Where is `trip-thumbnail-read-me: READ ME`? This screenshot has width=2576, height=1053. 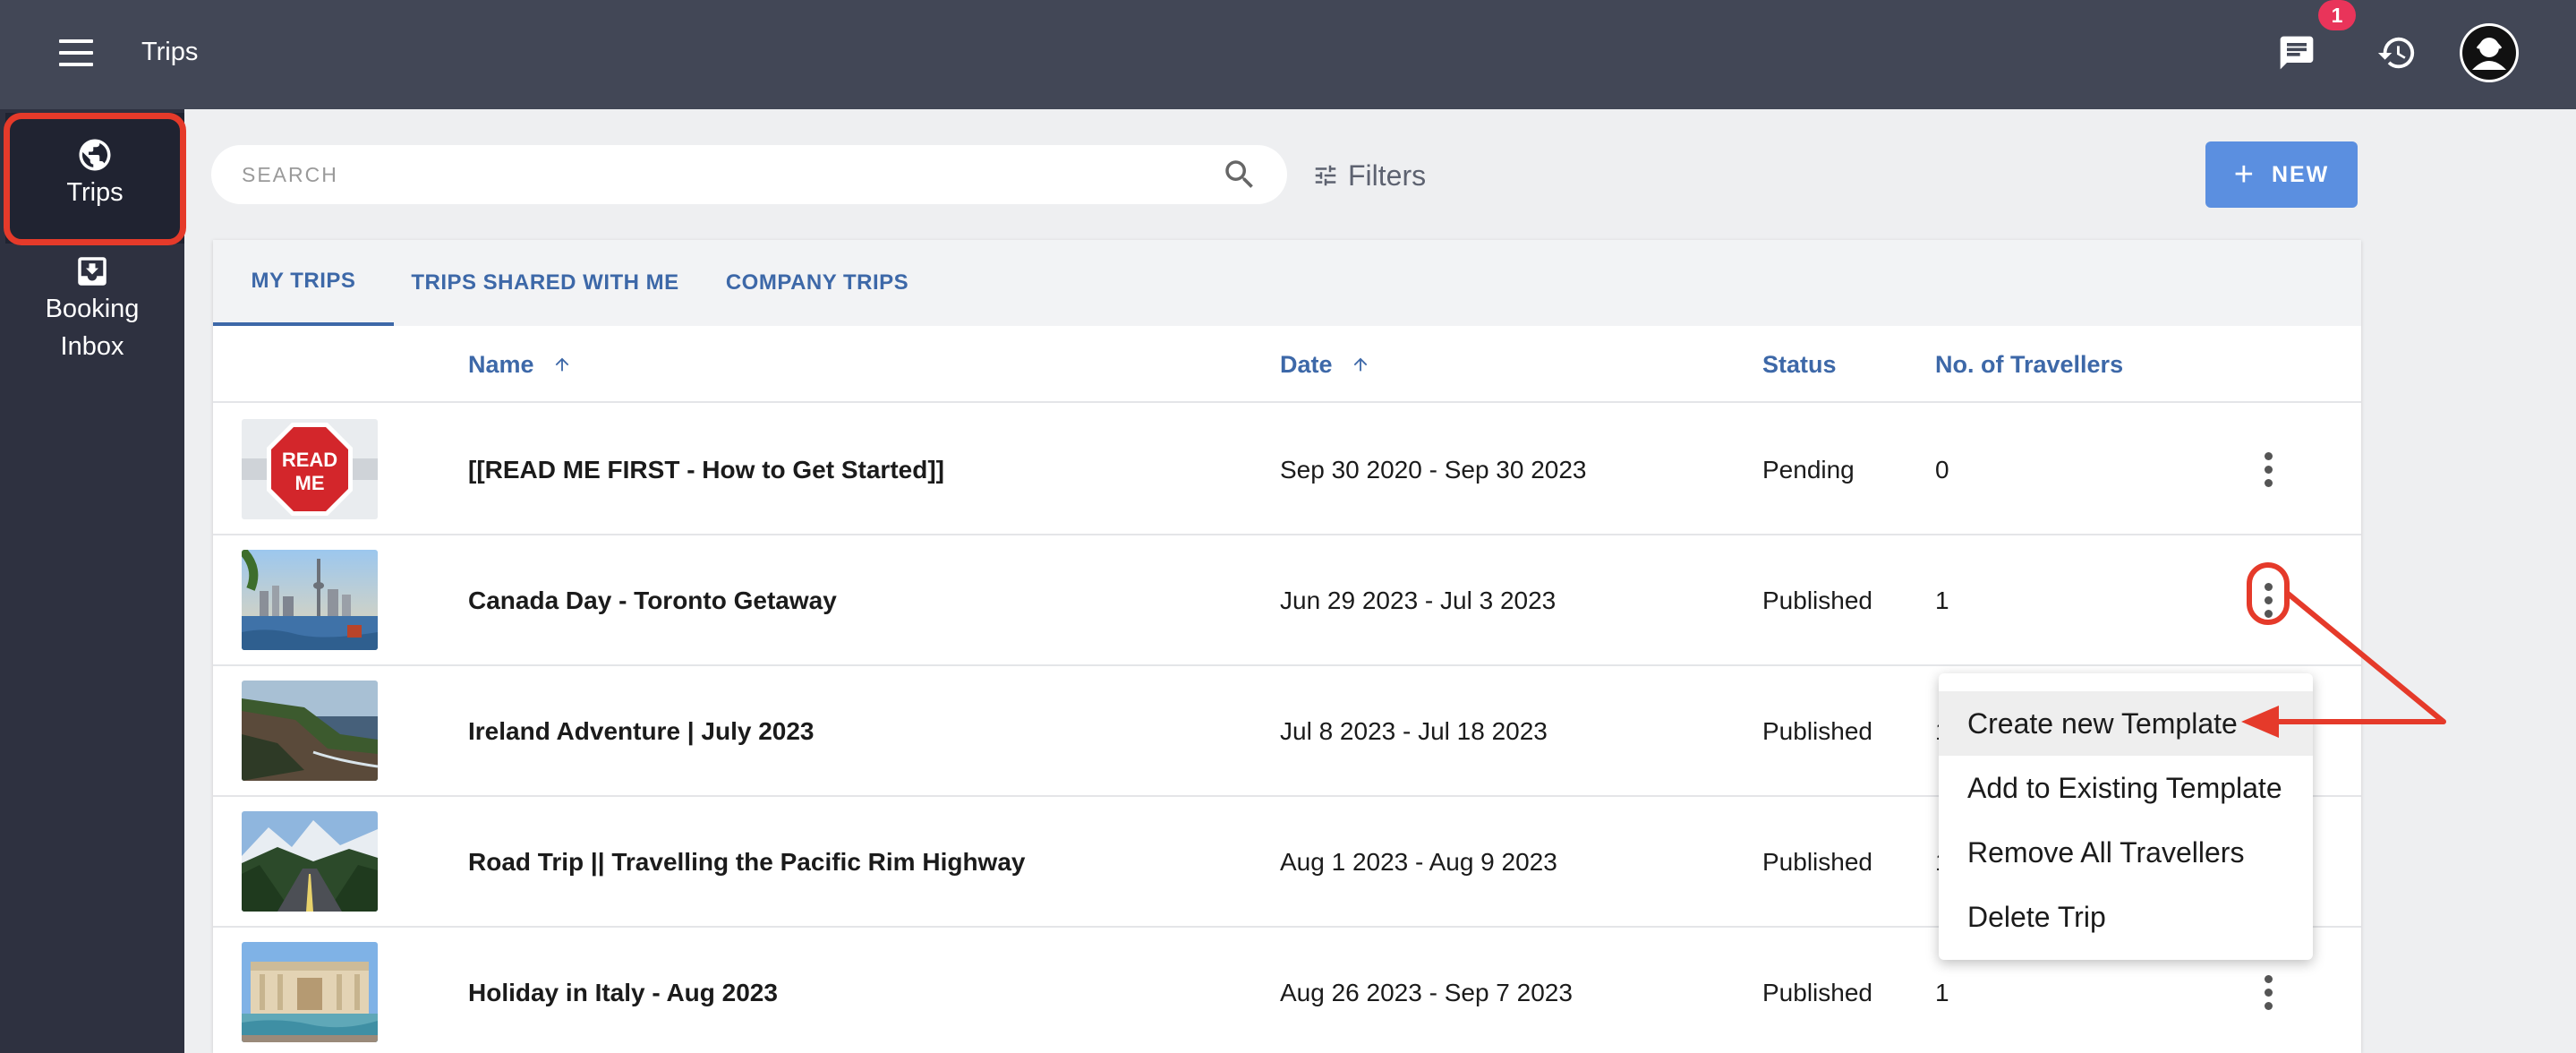
trip-thumbnail-read-me: READ ME is located at coordinates (310, 469).